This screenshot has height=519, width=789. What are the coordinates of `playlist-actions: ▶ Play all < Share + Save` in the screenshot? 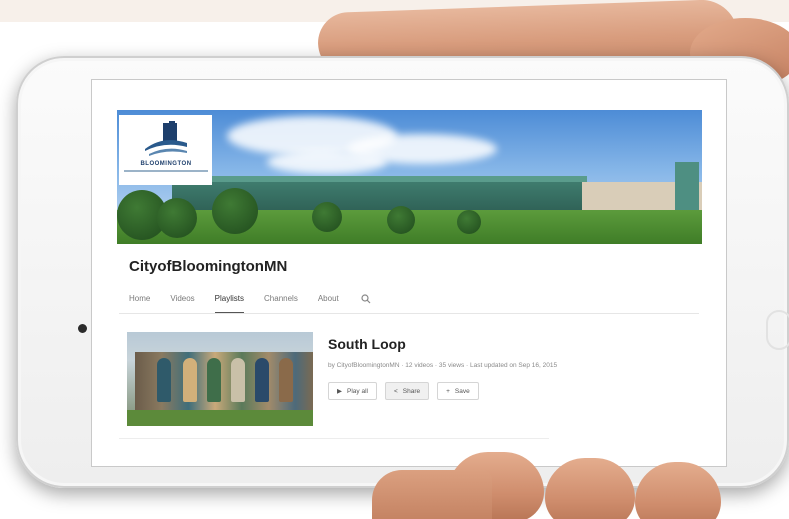 It's located at (403, 391).